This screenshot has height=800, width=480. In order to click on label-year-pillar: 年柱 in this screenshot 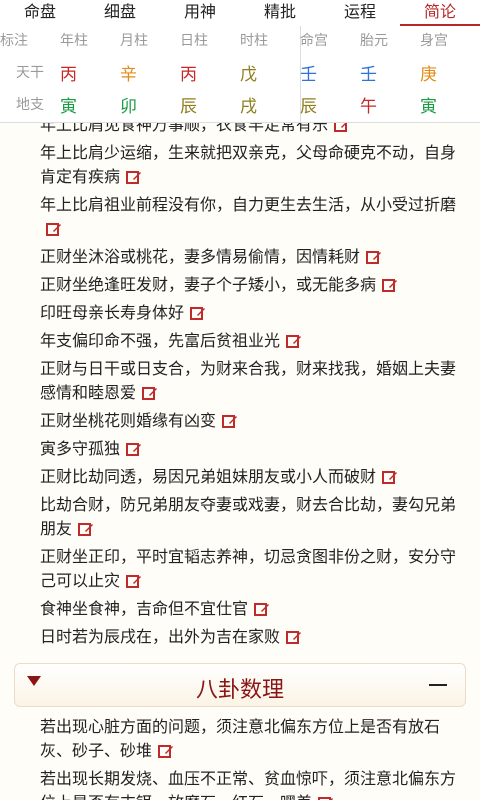, I will do `click(74, 41)`.